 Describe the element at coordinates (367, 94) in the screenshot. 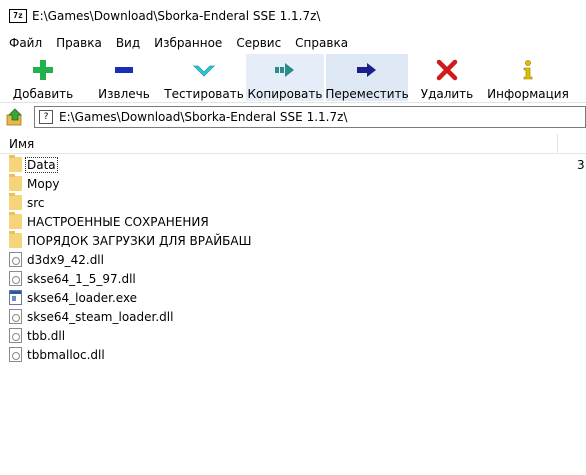

I see `move-label: Переместить` at that location.